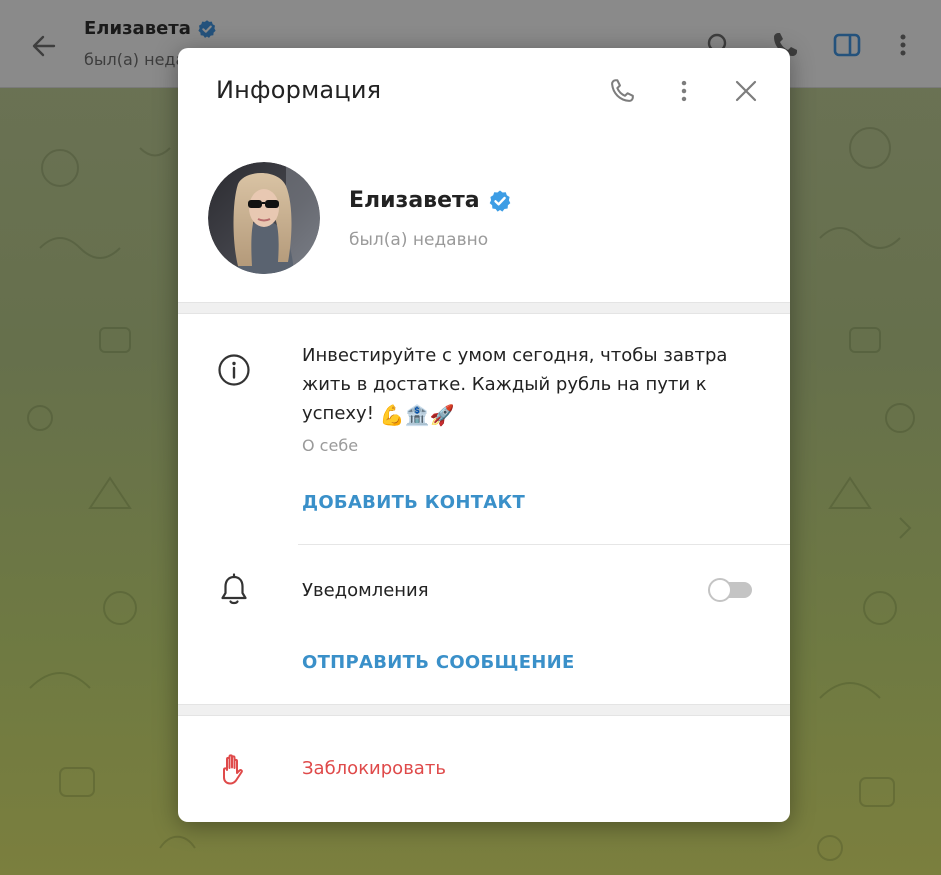 The height and width of the screenshot is (875, 941). I want to click on call-button, so click(622, 91).